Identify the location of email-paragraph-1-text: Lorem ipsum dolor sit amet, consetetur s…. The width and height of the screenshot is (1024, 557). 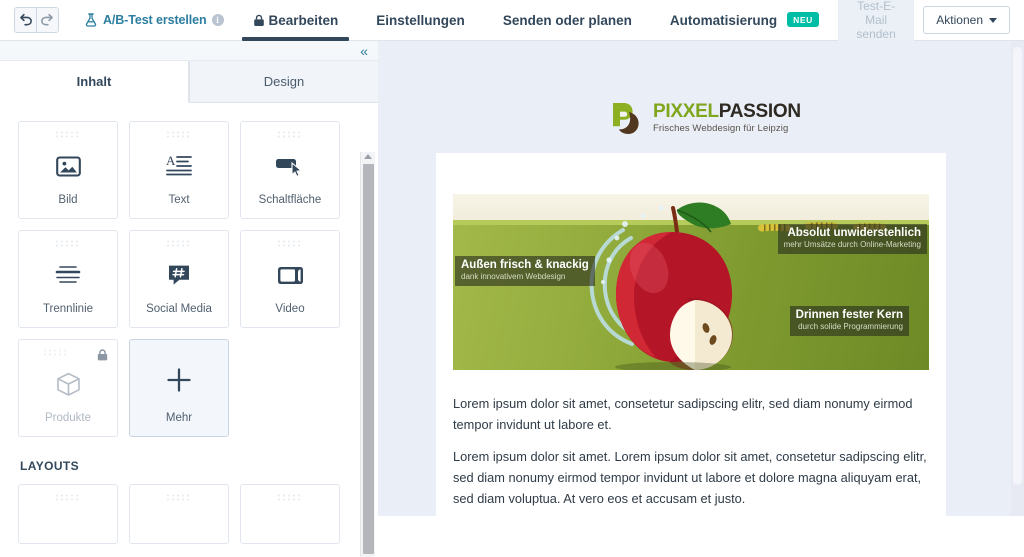
(683, 415).